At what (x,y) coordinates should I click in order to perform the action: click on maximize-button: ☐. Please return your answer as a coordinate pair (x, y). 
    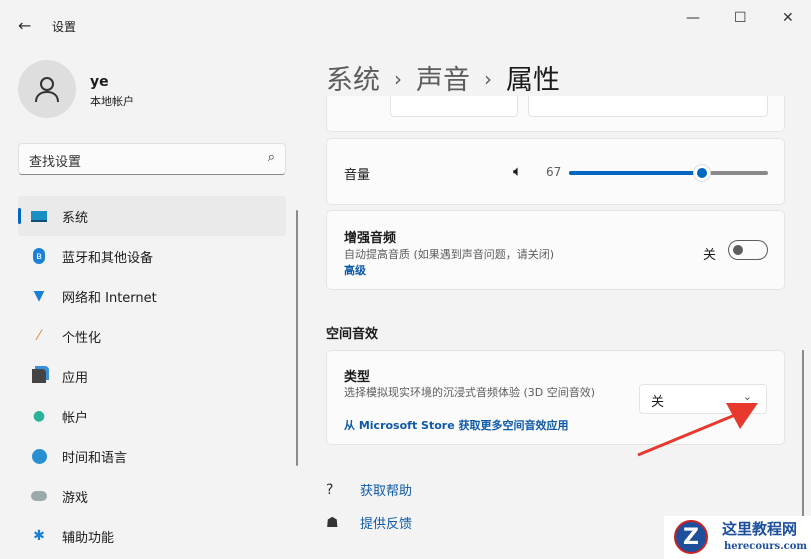
    Looking at the image, I should click on (740, 18).